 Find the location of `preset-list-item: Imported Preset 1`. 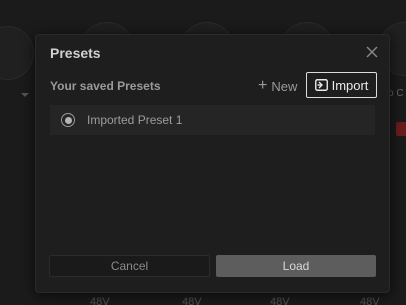

preset-list-item: Imported Preset 1 is located at coordinates (212, 120).